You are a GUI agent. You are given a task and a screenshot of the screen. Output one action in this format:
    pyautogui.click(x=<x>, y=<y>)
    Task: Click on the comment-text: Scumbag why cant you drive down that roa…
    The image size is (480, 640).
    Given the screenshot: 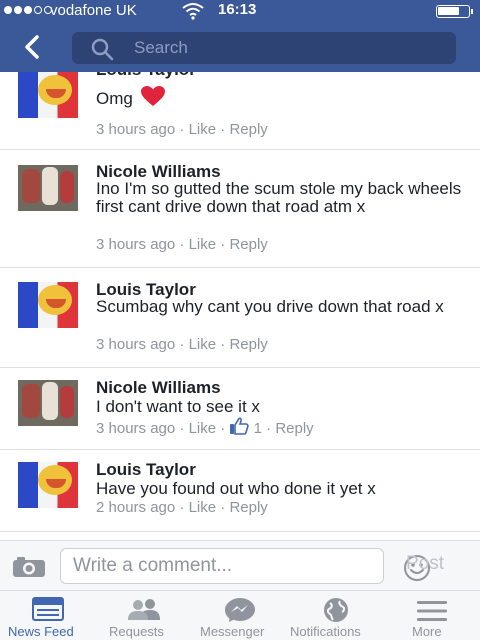 What is the action you would take?
    pyautogui.click(x=270, y=306)
    